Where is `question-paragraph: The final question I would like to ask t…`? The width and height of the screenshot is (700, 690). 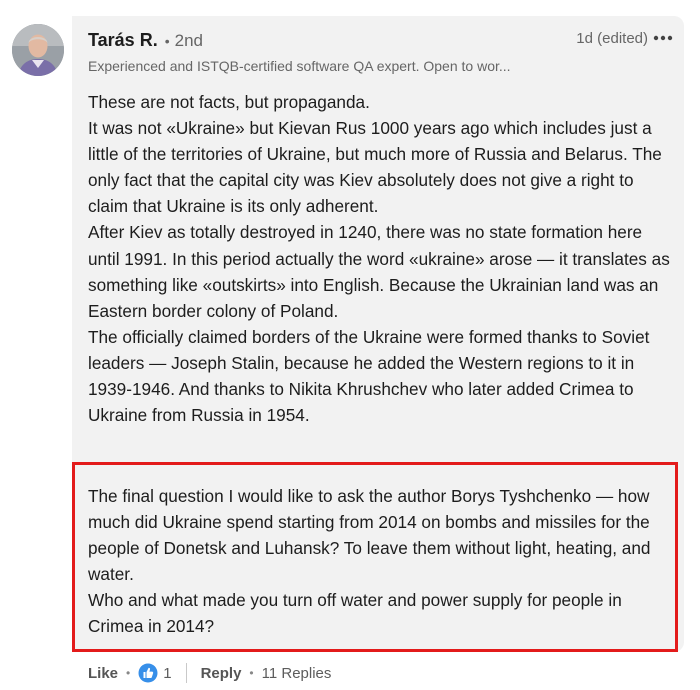 question-paragraph: The final question I would like to ask t… is located at coordinates (369, 535).